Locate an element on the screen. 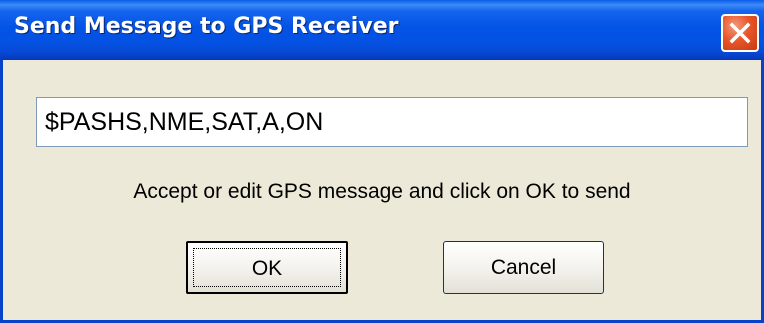  close-icon is located at coordinates (740, 33).